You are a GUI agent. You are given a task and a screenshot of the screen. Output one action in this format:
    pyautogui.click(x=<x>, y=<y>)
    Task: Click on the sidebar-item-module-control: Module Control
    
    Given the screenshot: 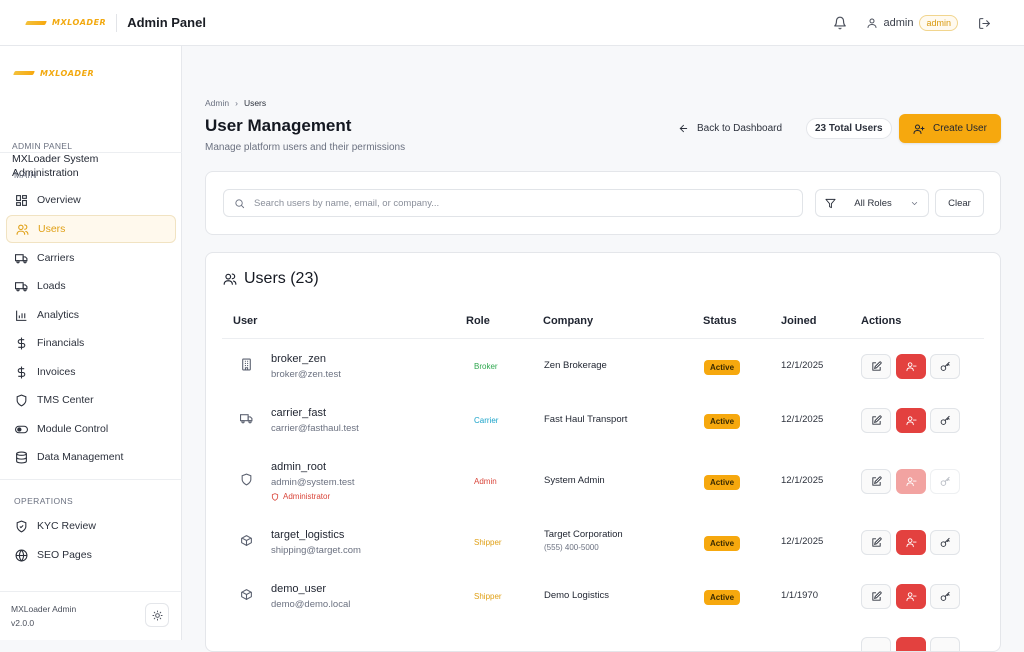 What is the action you would take?
    pyautogui.click(x=91, y=429)
    